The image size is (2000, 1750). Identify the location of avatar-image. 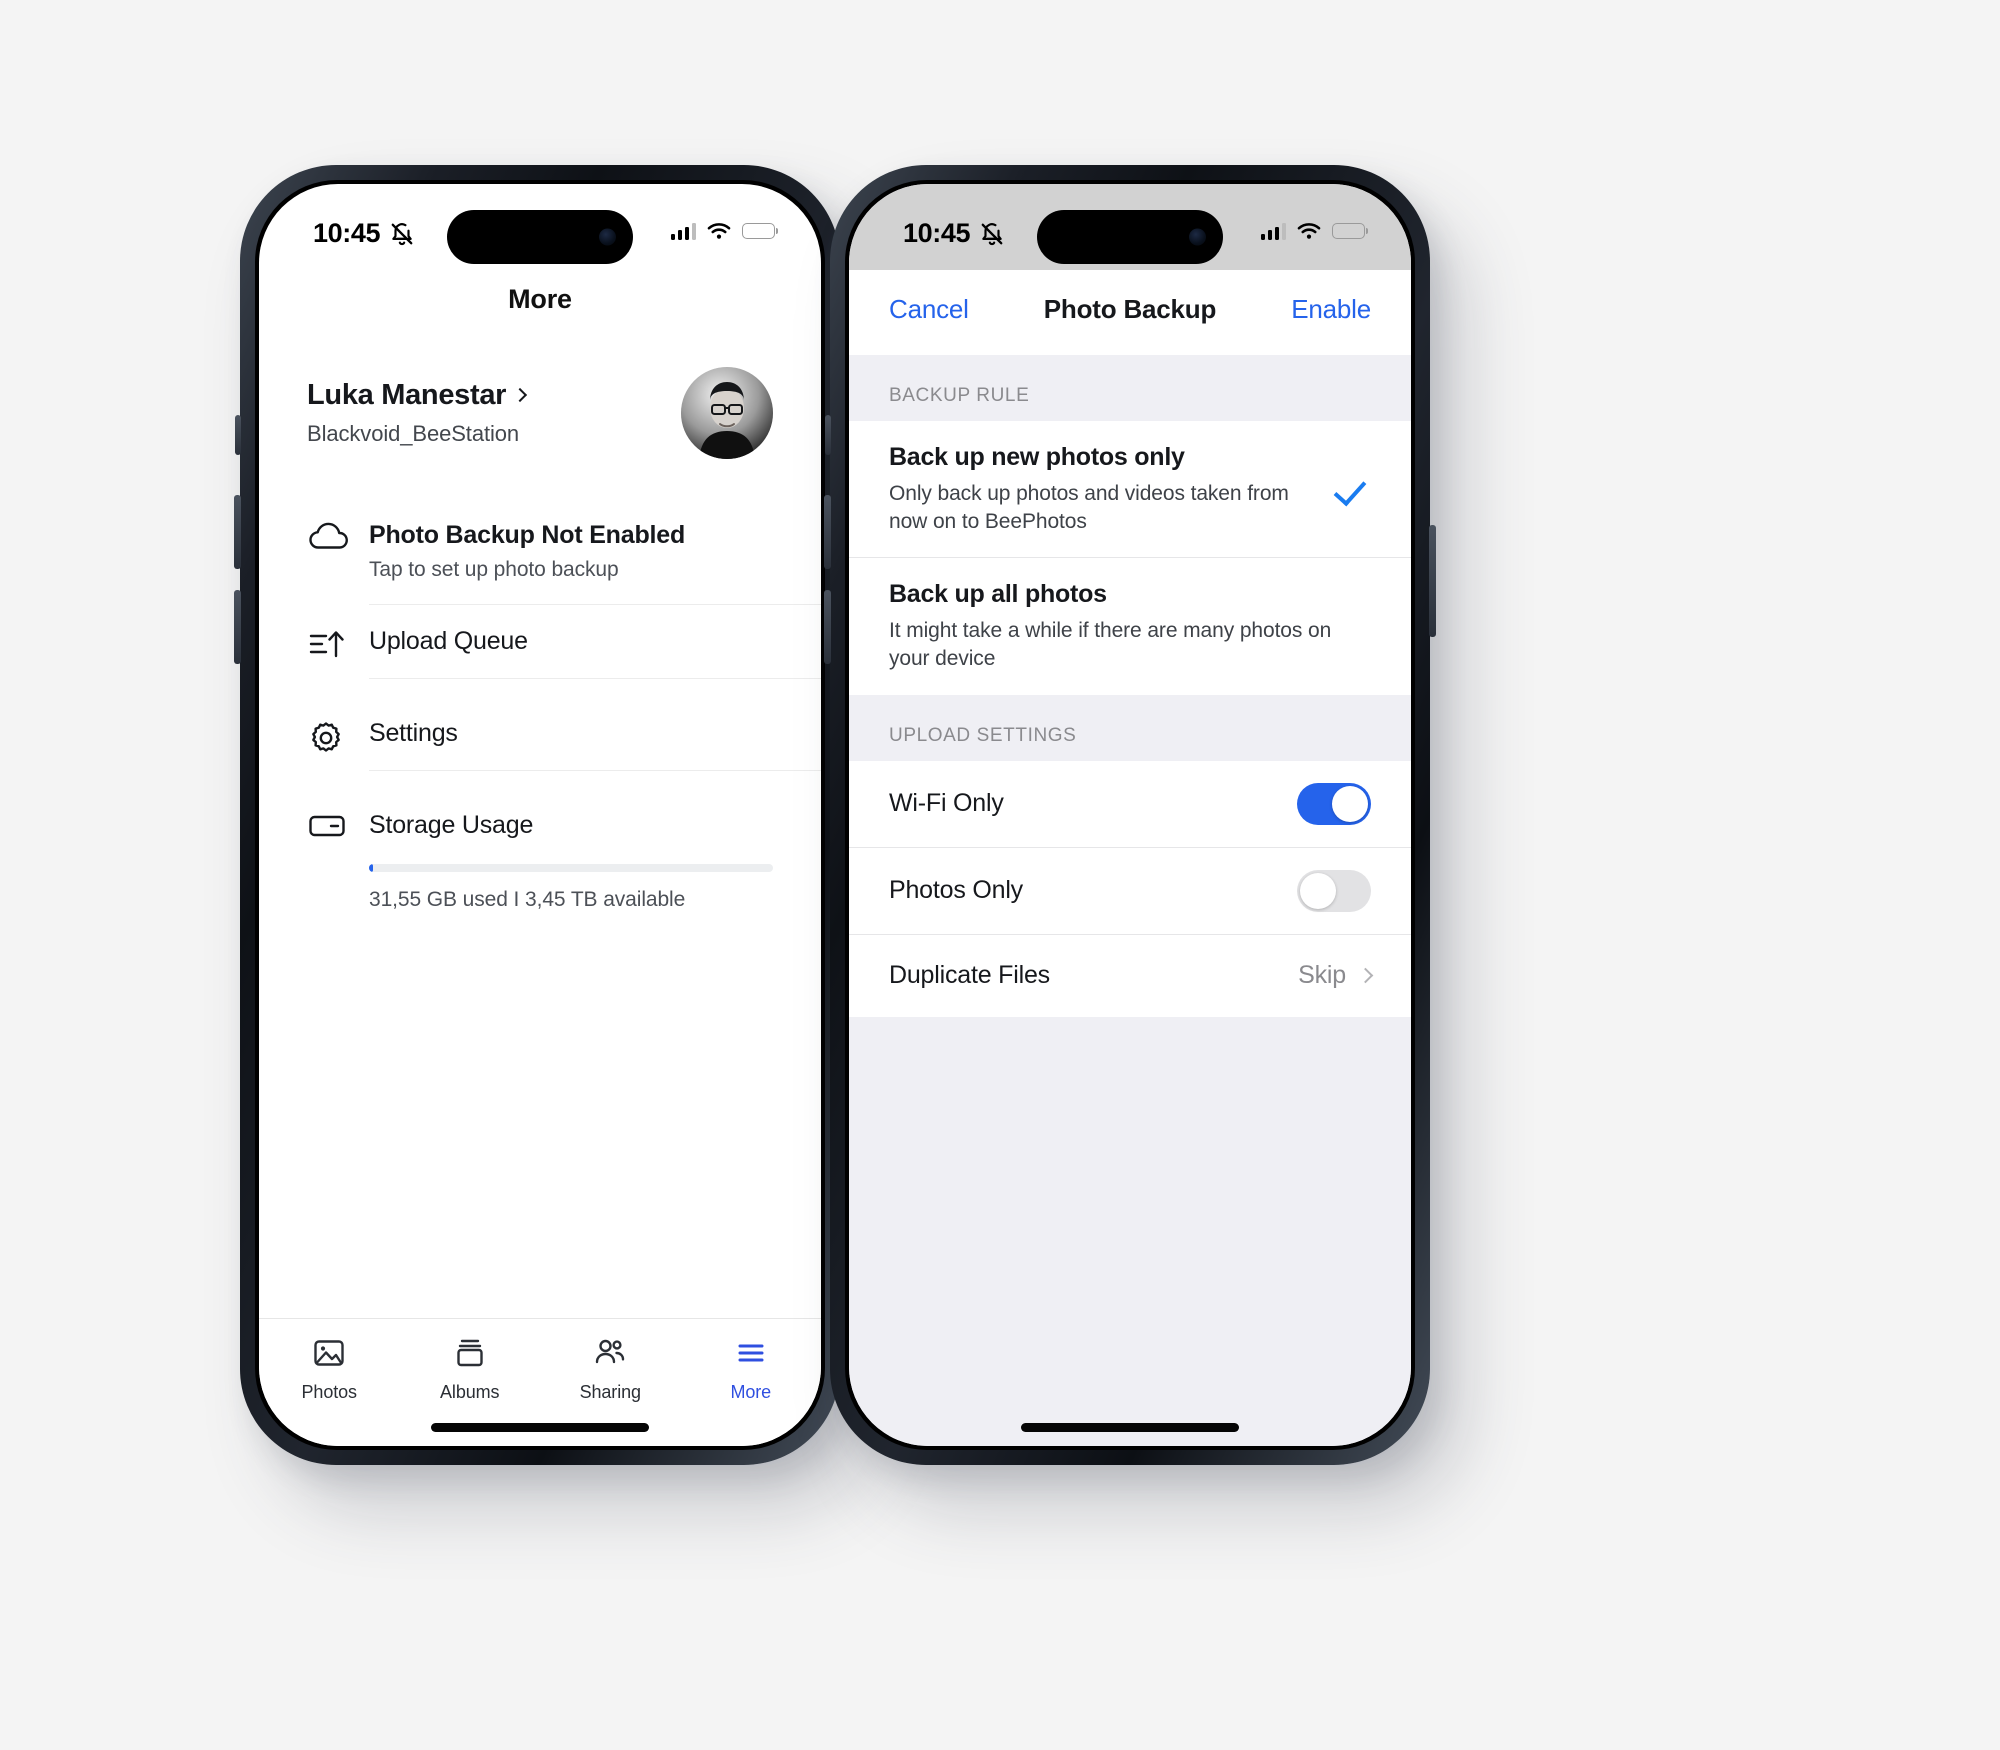
(727, 413).